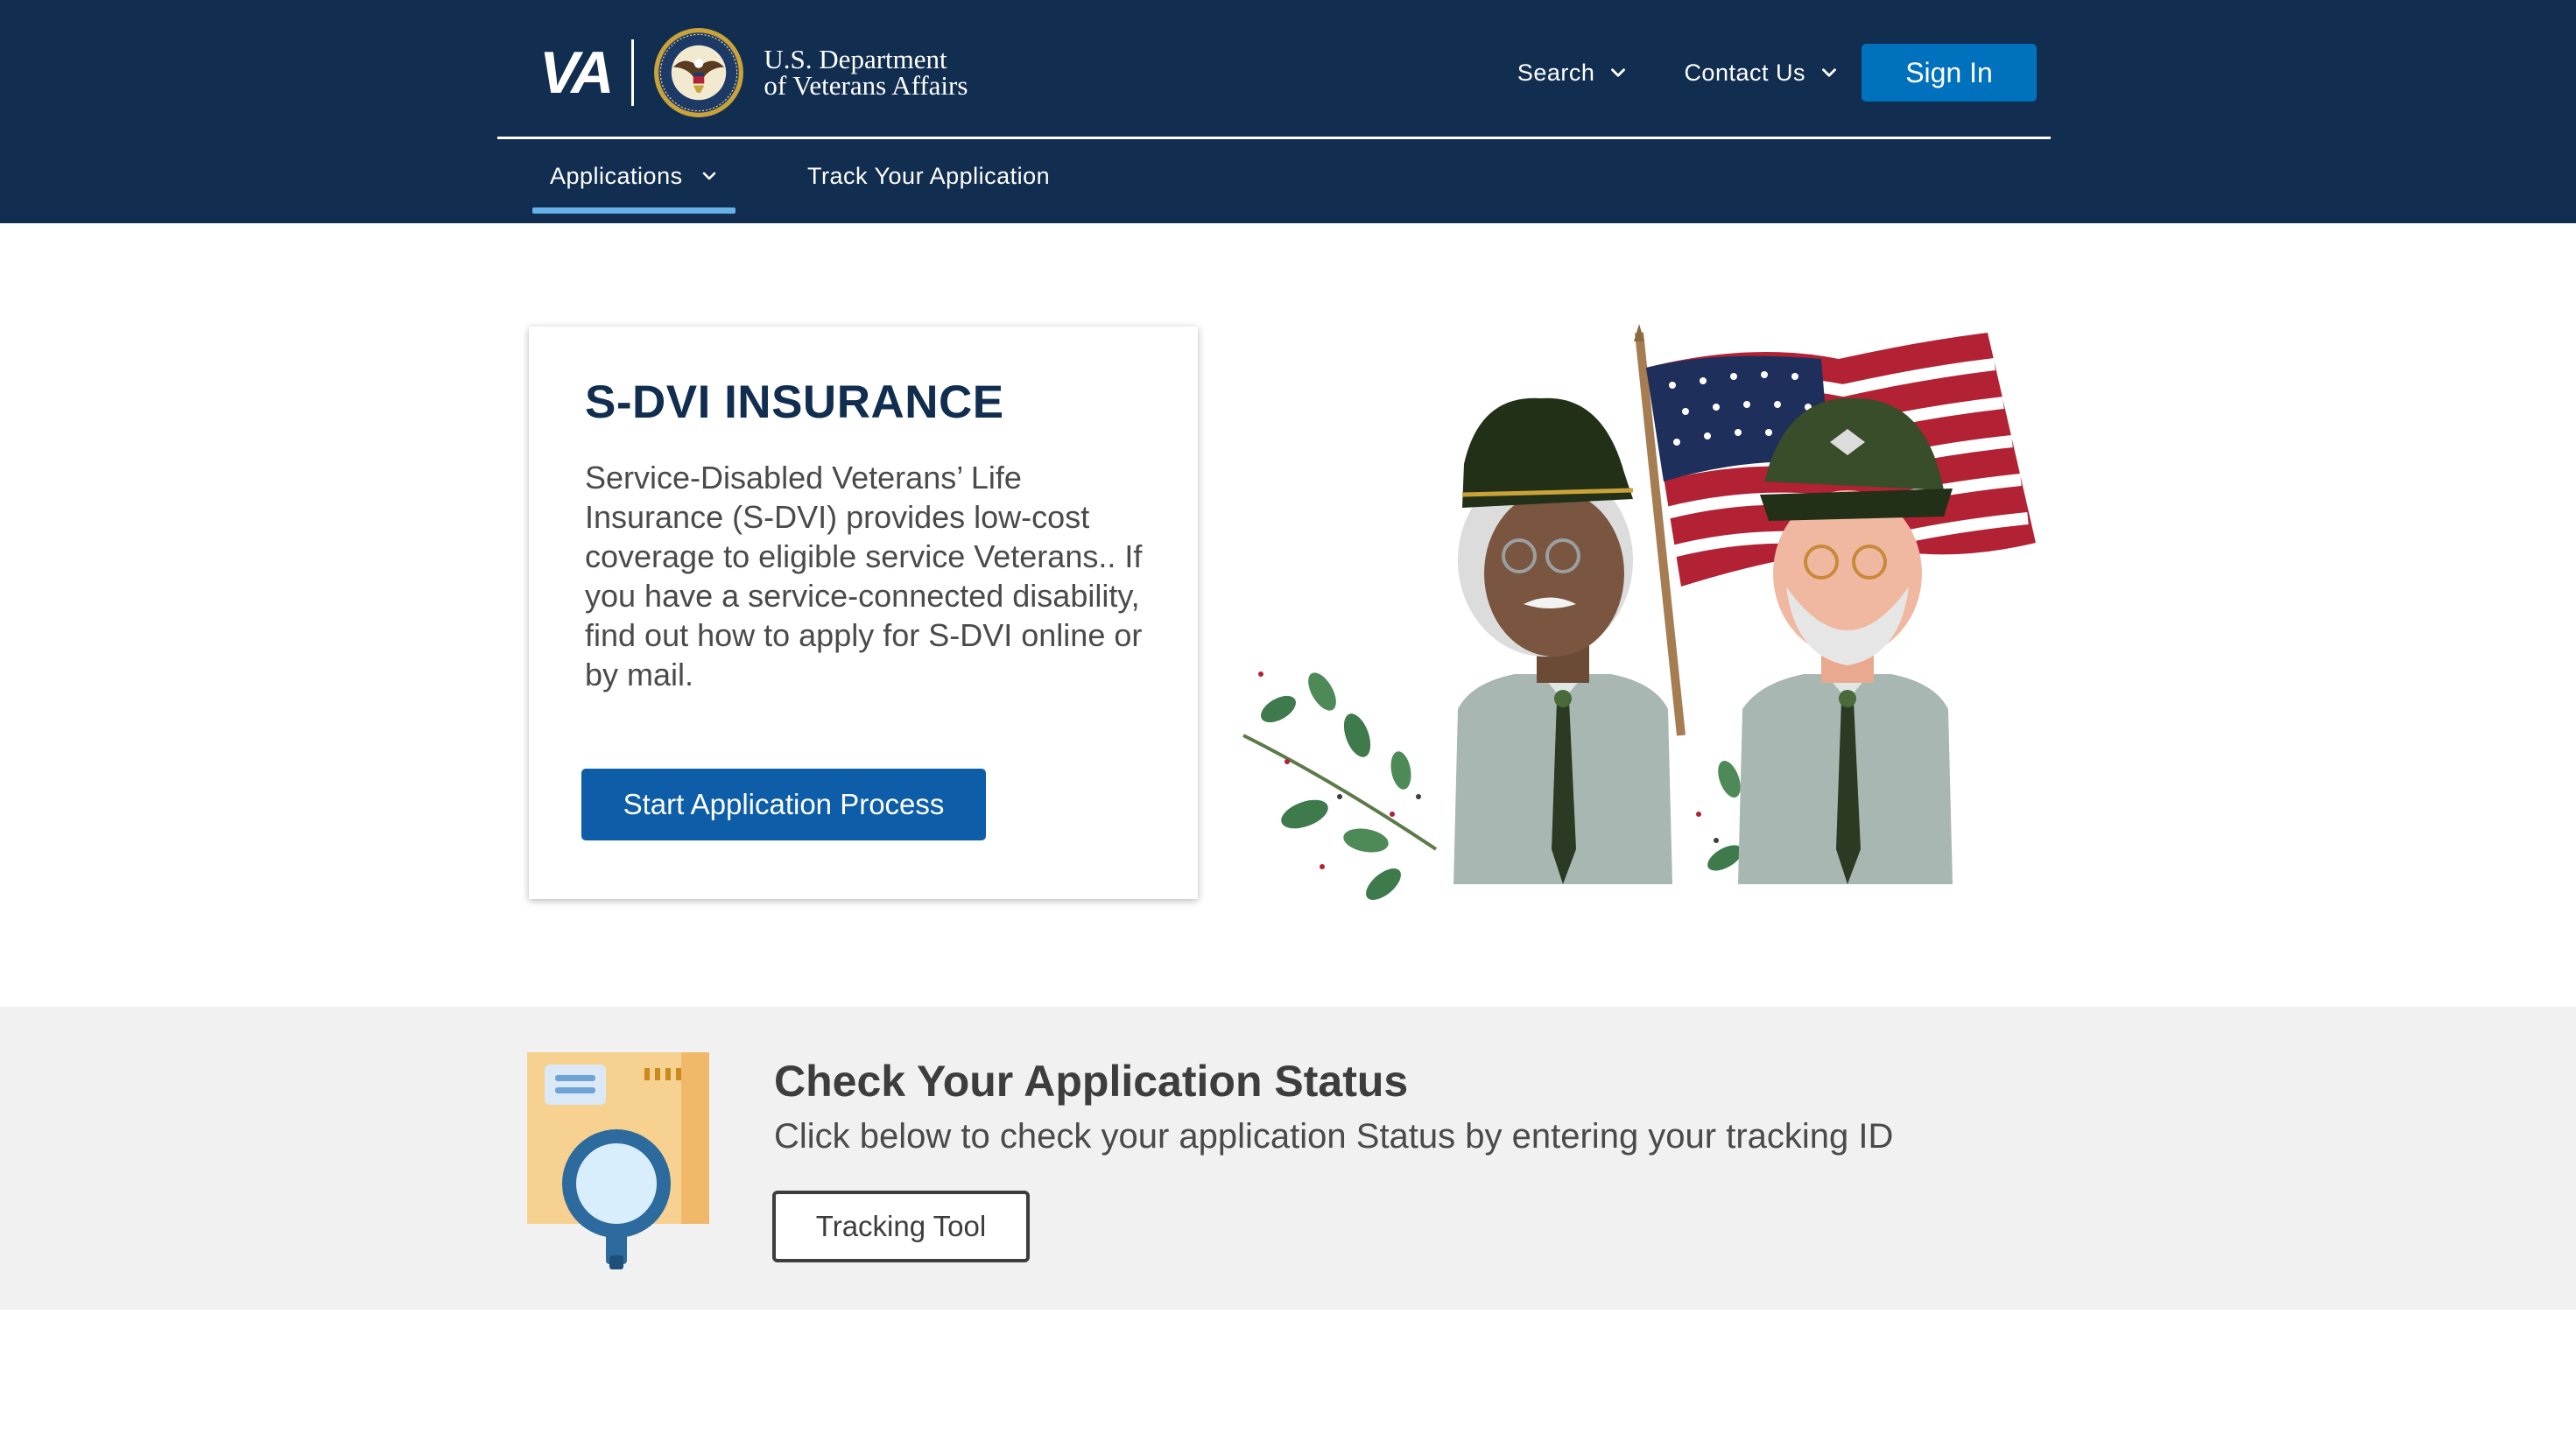  I want to click on tracking-tool-button: Tracking Tool, so click(901, 1227).